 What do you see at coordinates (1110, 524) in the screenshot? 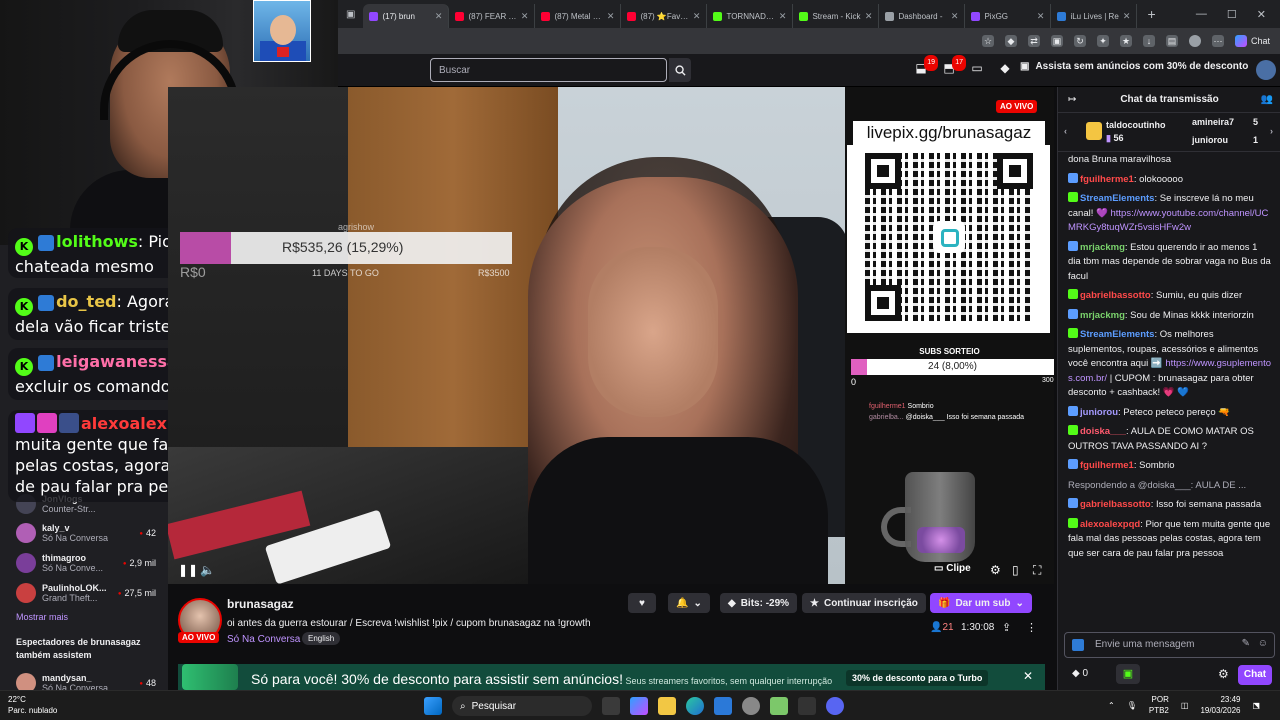
I see `chat-username: alexoalexpqd` at bounding box center [1110, 524].